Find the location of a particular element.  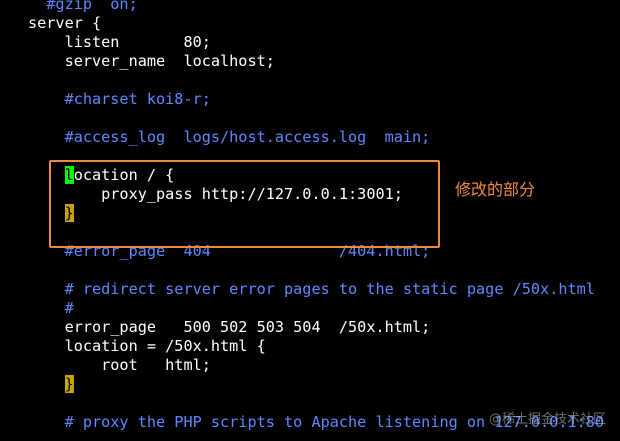

code-line: #access_log logs/host.access.log main; is located at coordinates (229, 137).